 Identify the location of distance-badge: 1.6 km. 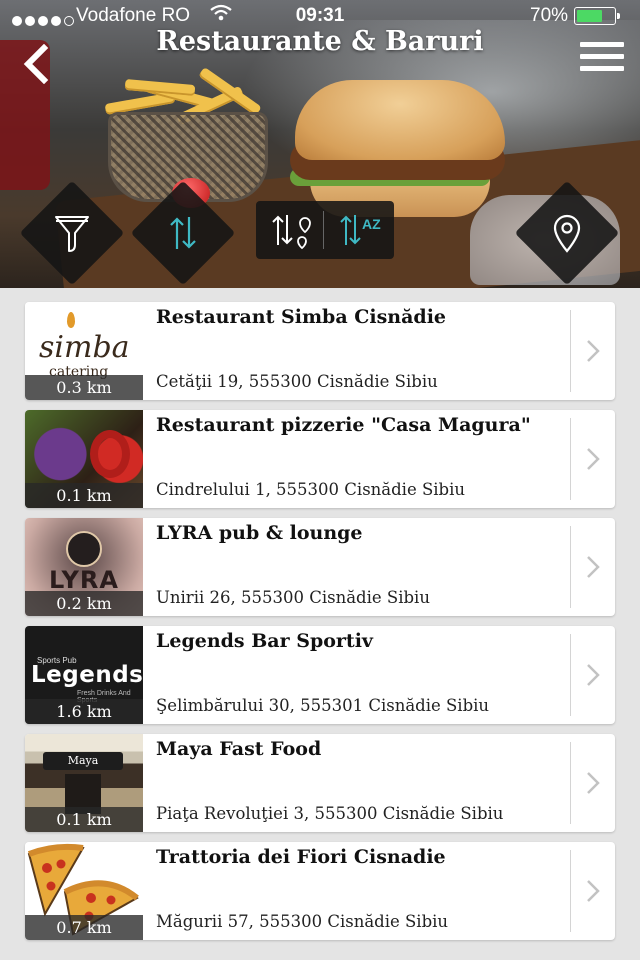
(84, 711).